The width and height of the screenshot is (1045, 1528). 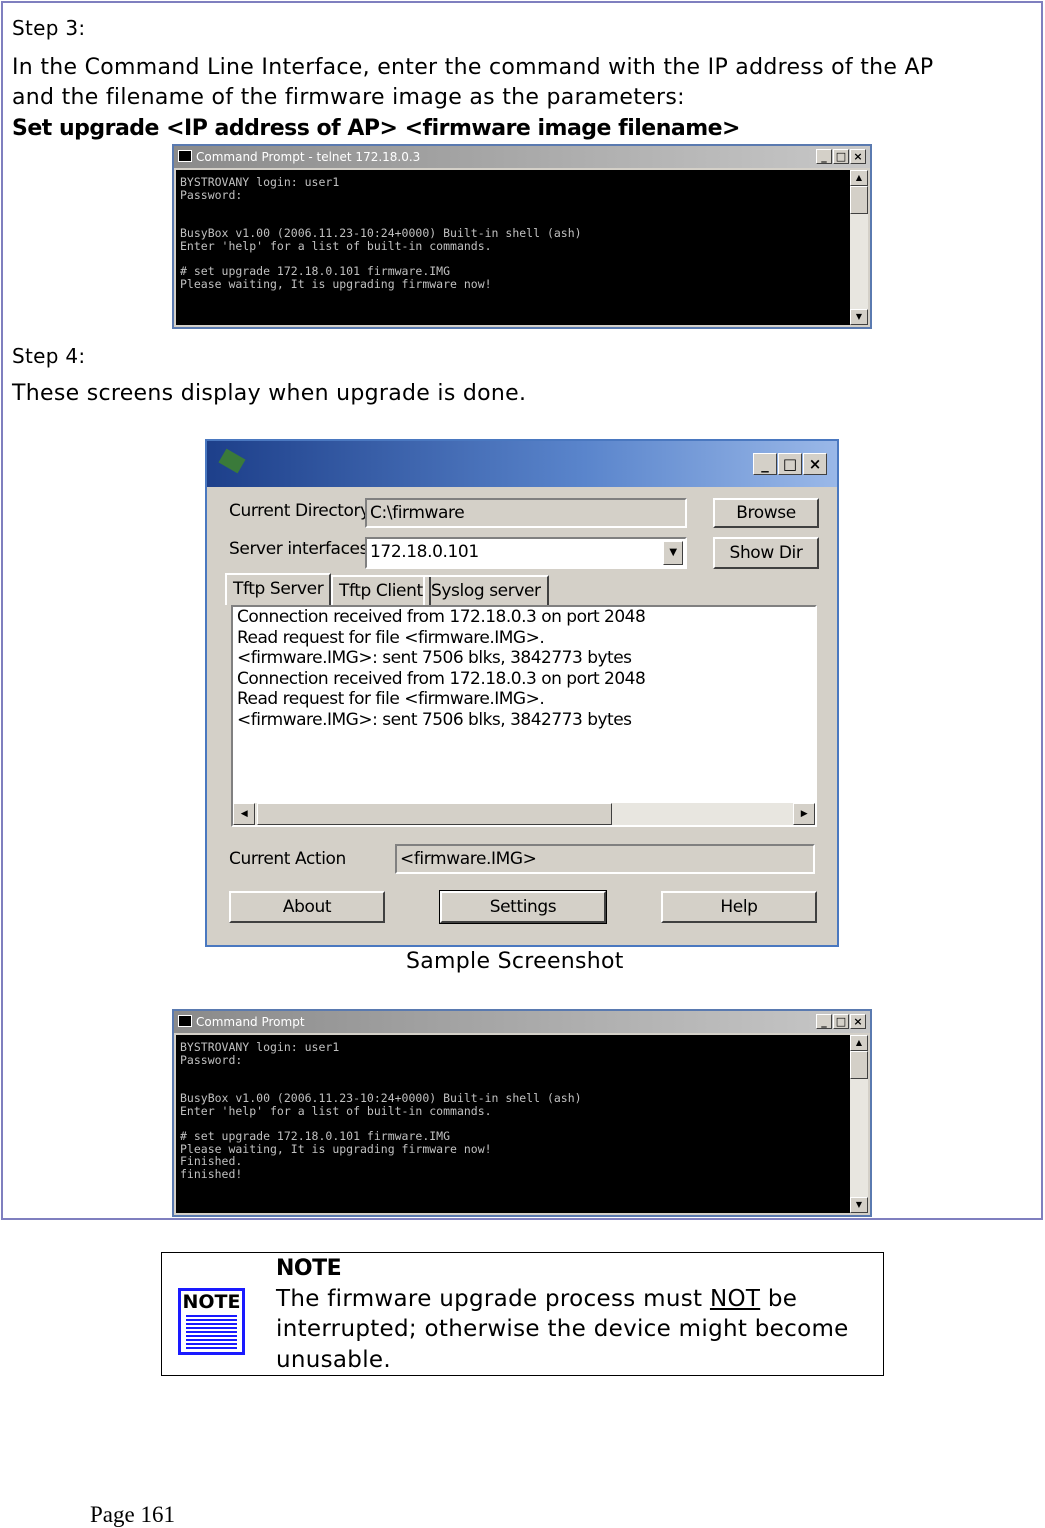 I want to click on app-icon, so click(x=232, y=461).